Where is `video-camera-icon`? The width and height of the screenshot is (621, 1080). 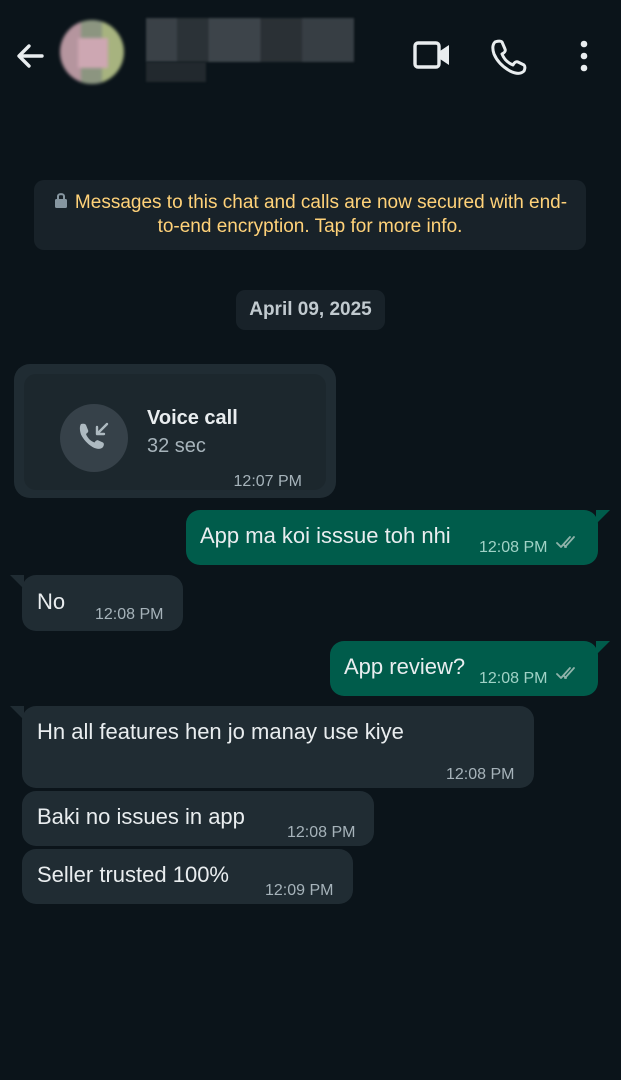
video-camera-icon is located at coordinates (431, 55).